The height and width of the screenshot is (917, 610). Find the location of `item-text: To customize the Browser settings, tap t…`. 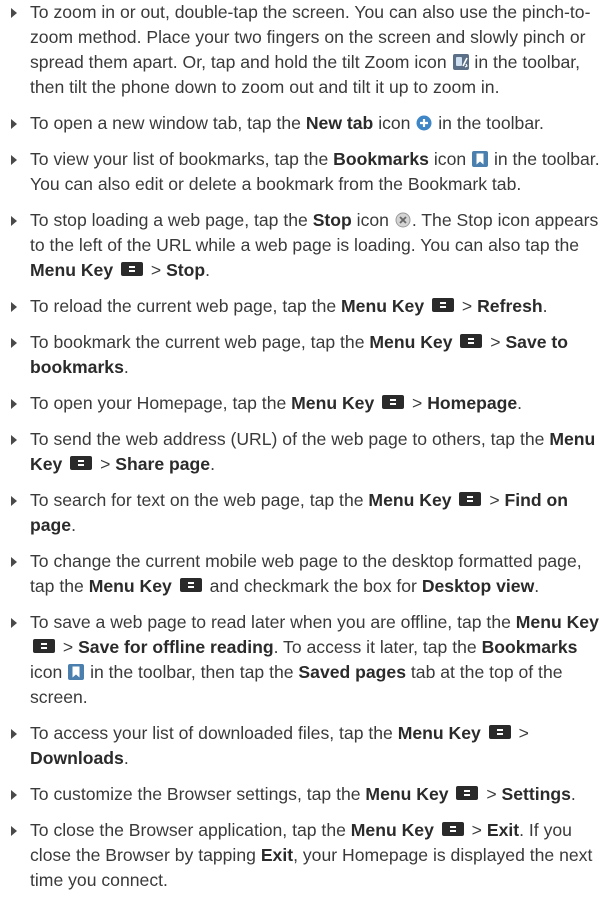

item-text: To customize the Browser settings, tap t… is located at coordinates (195, 794).